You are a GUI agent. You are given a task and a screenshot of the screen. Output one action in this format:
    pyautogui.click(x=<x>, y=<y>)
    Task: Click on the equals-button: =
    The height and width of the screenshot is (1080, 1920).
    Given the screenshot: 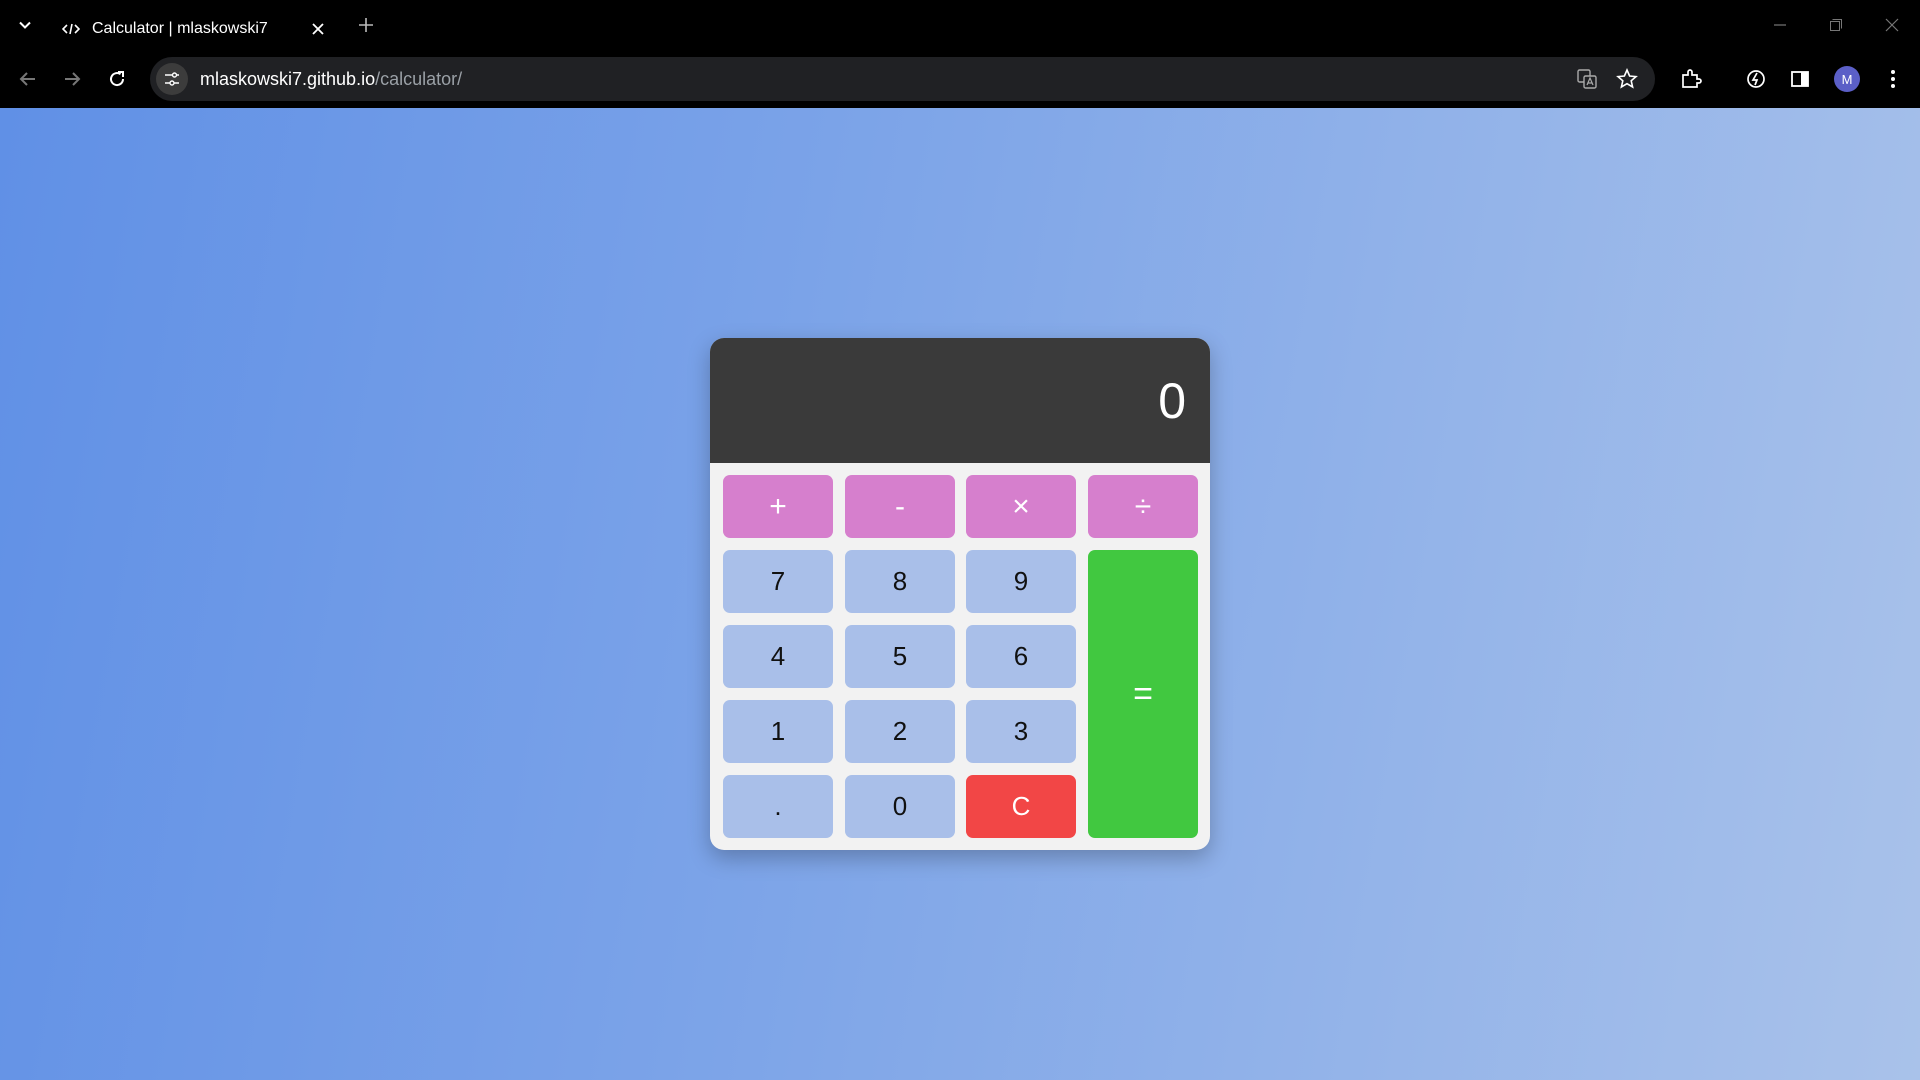 What is the action you would take?
    pyautogui.click(x=1143, y=694)
    